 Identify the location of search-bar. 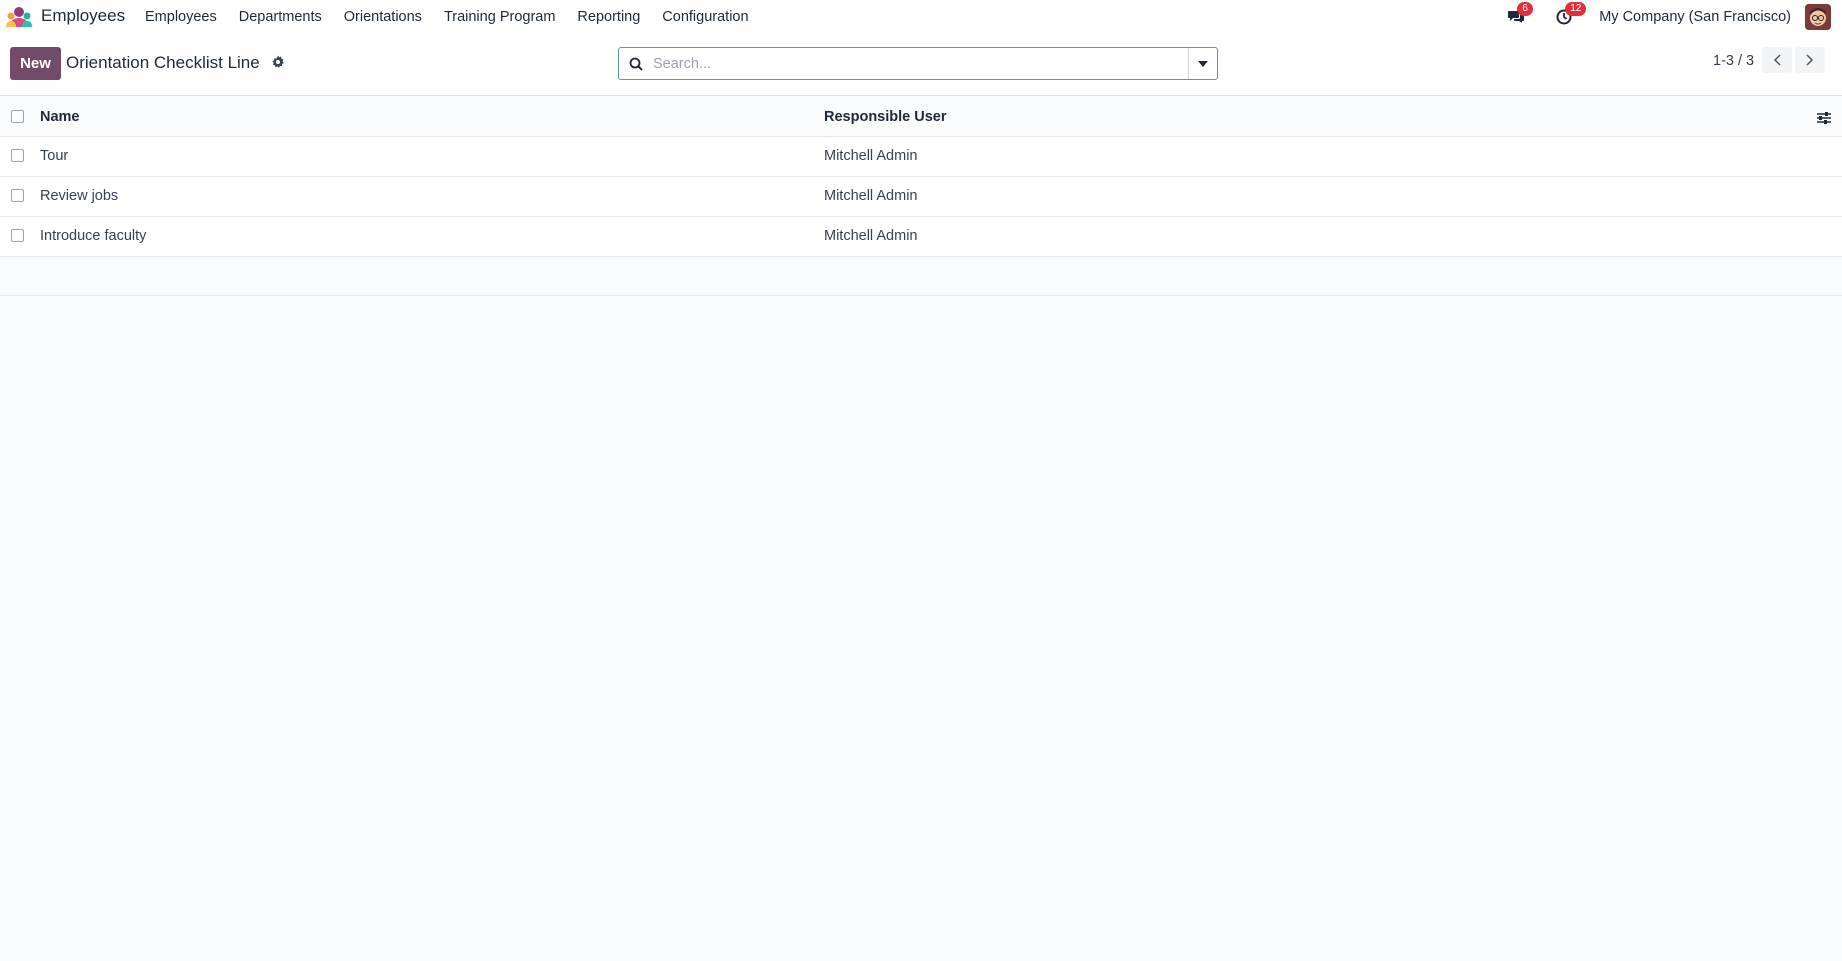
(918, 63).